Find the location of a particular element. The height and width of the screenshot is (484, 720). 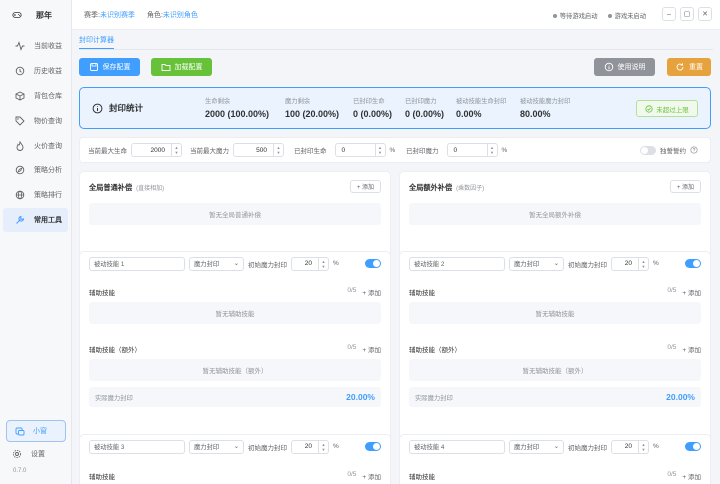

app-name: 那年 is located at coordinates (44, 15).